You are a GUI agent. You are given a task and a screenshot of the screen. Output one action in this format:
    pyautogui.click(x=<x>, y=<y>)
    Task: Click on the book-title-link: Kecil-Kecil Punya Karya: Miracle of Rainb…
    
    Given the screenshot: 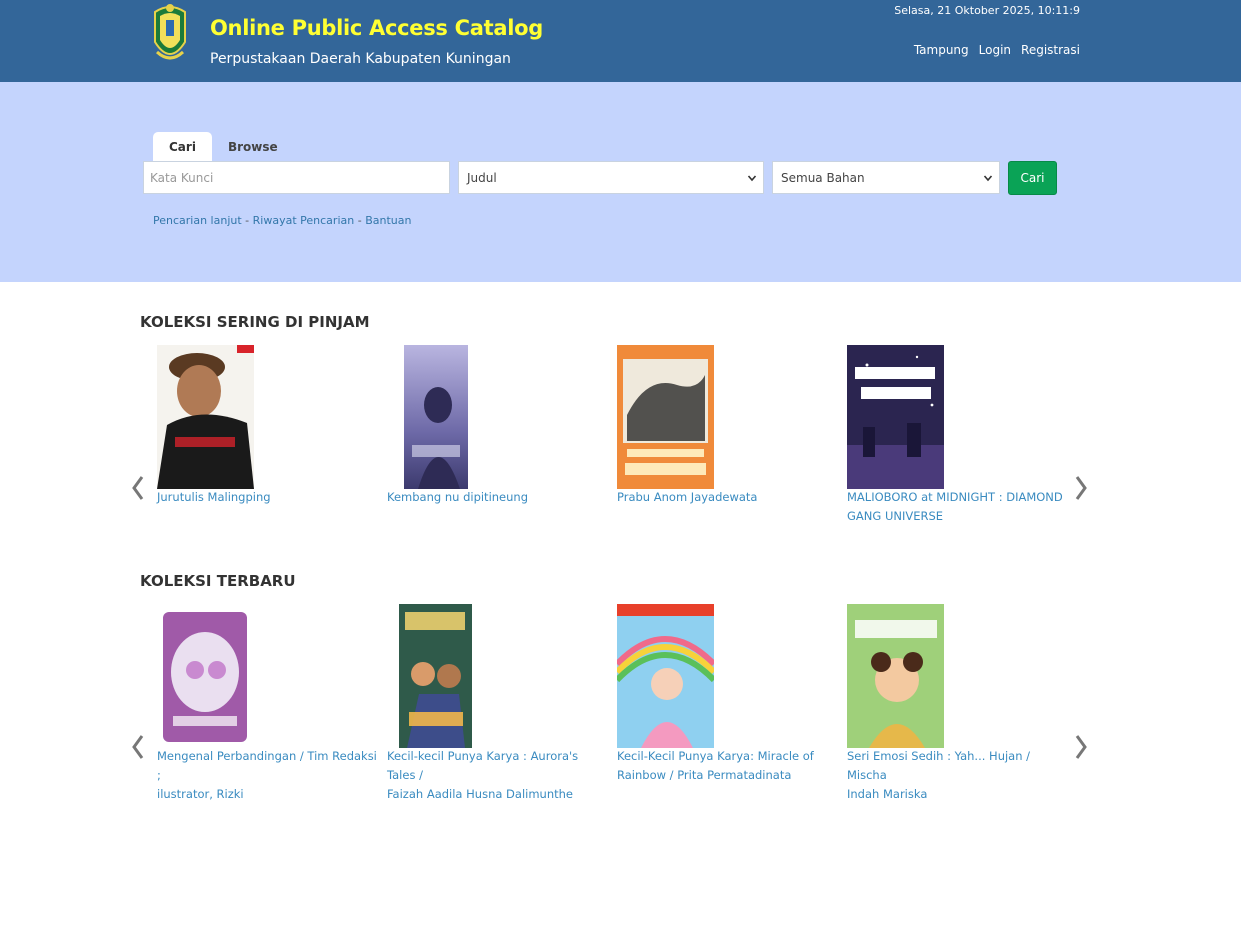 What is the action you would take?
    pyautogui.click(x=727, y=766)
    